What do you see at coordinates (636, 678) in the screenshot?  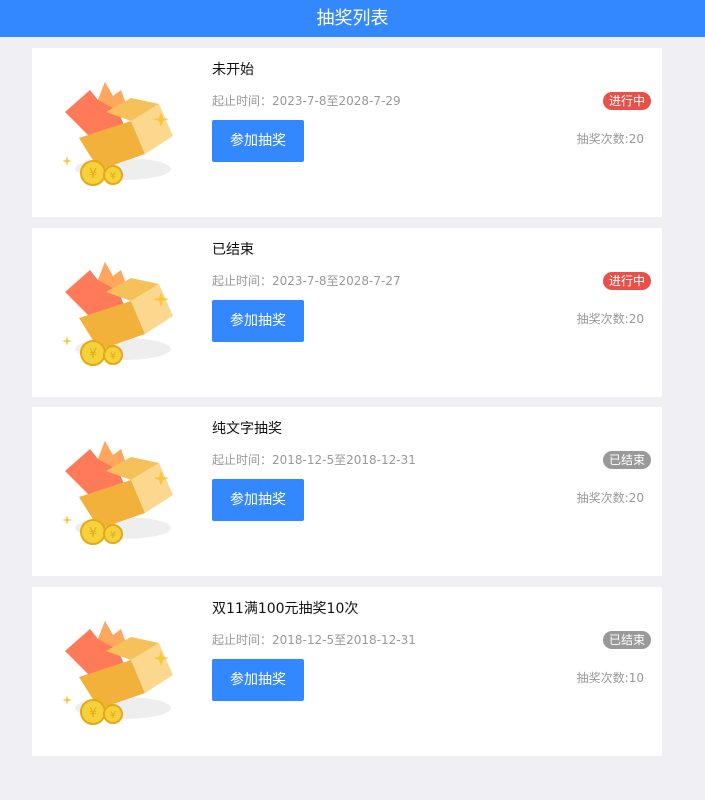 I see `draw-count-value: 10` at bounding box center [636, 678].